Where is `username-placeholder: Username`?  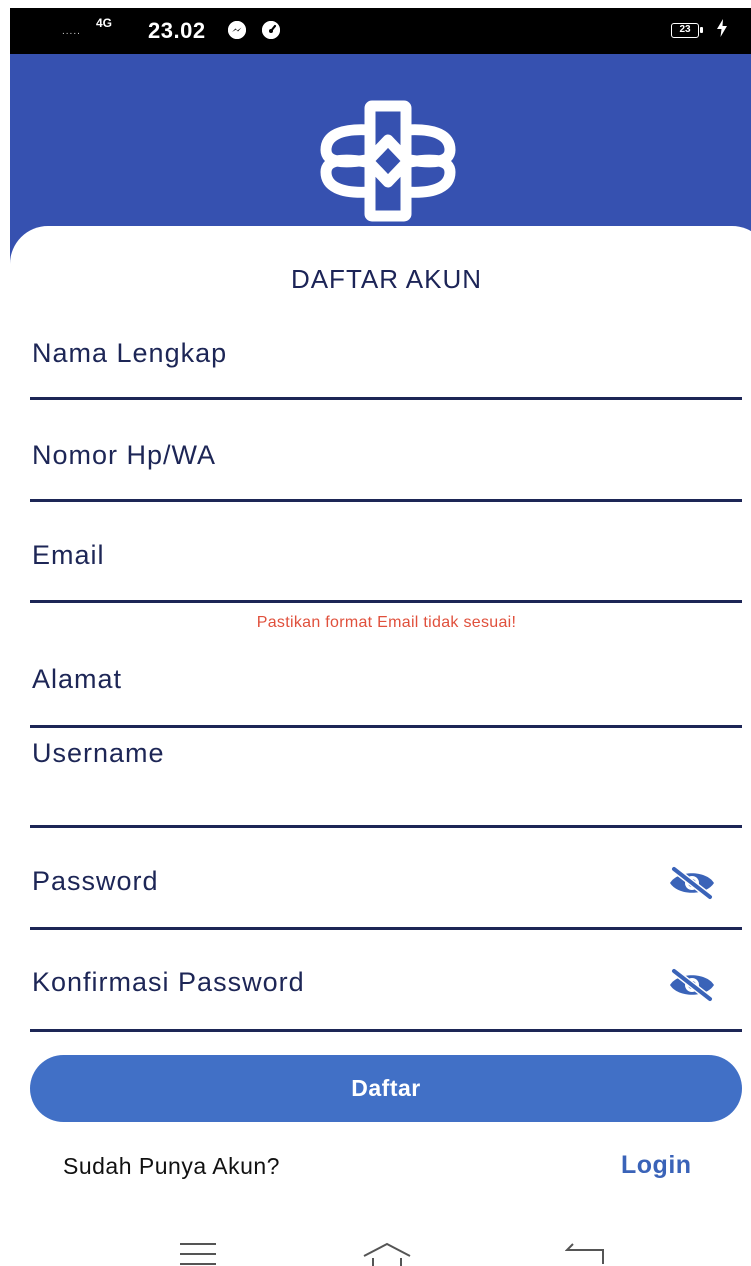
username-placeholder: Username is located at coordinates (98, 753).